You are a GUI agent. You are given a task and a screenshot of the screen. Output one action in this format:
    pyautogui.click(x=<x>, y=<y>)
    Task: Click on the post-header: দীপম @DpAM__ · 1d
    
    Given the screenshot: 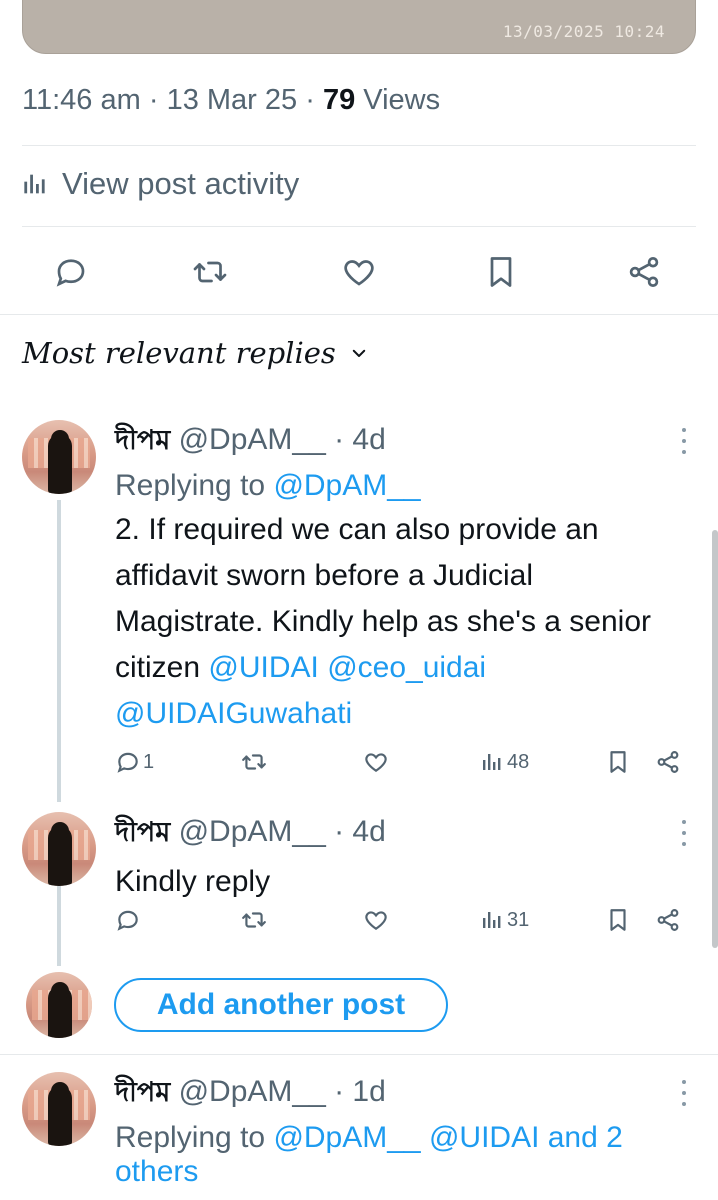 What is the action you would take?
    pyautogui.click(x=396, y=1094)
    